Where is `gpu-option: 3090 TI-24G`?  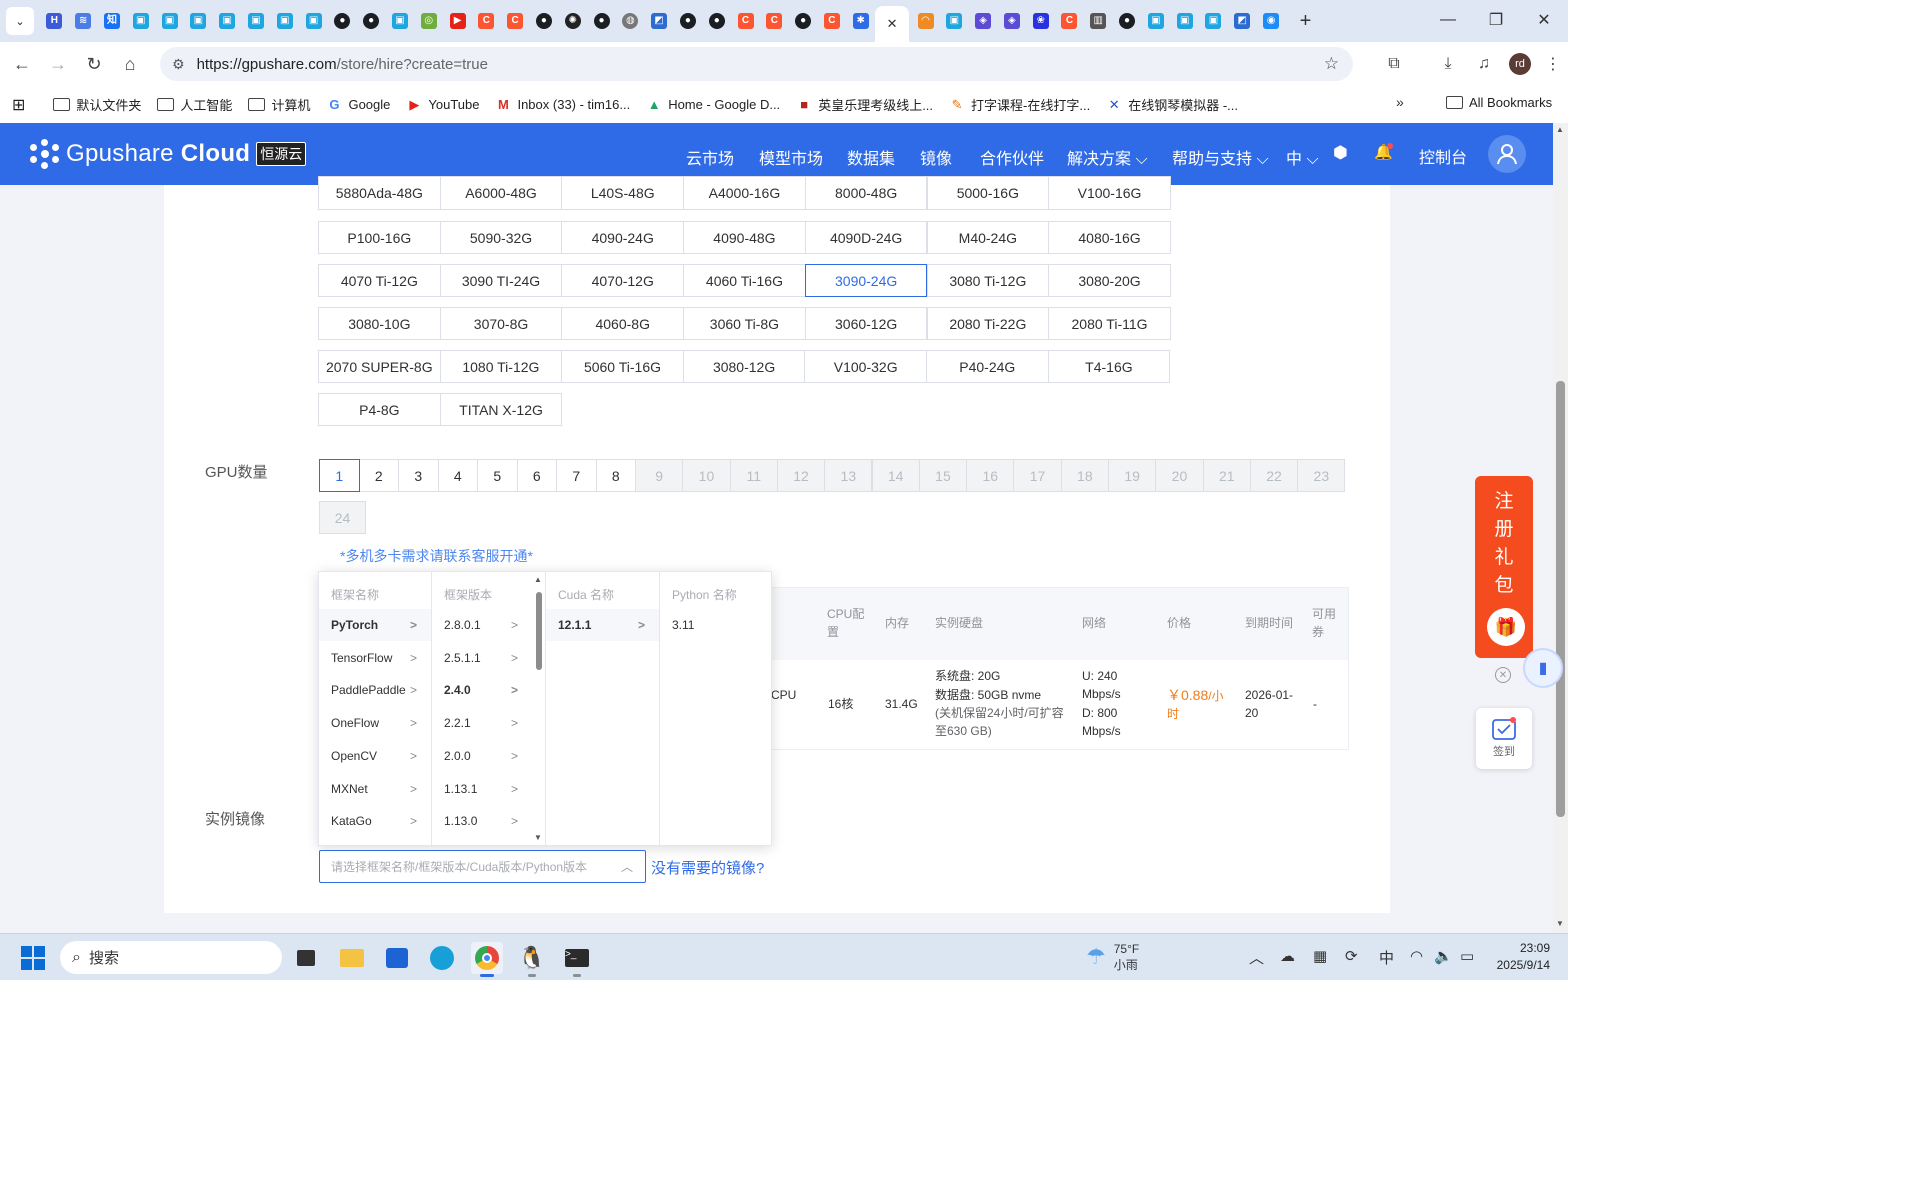 gpu-option: 3090 TI-24G is located at coordinates (501, 280).